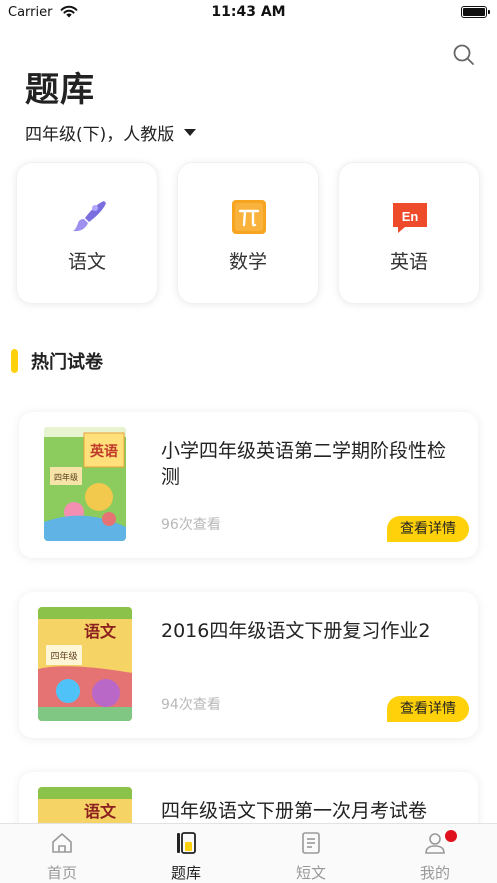 Image resolution: width=497 pixels, height=883 pixels. Describe the element at coordinates (103, 451) in the screenshot. I see `cover-title: 英语` at that location.